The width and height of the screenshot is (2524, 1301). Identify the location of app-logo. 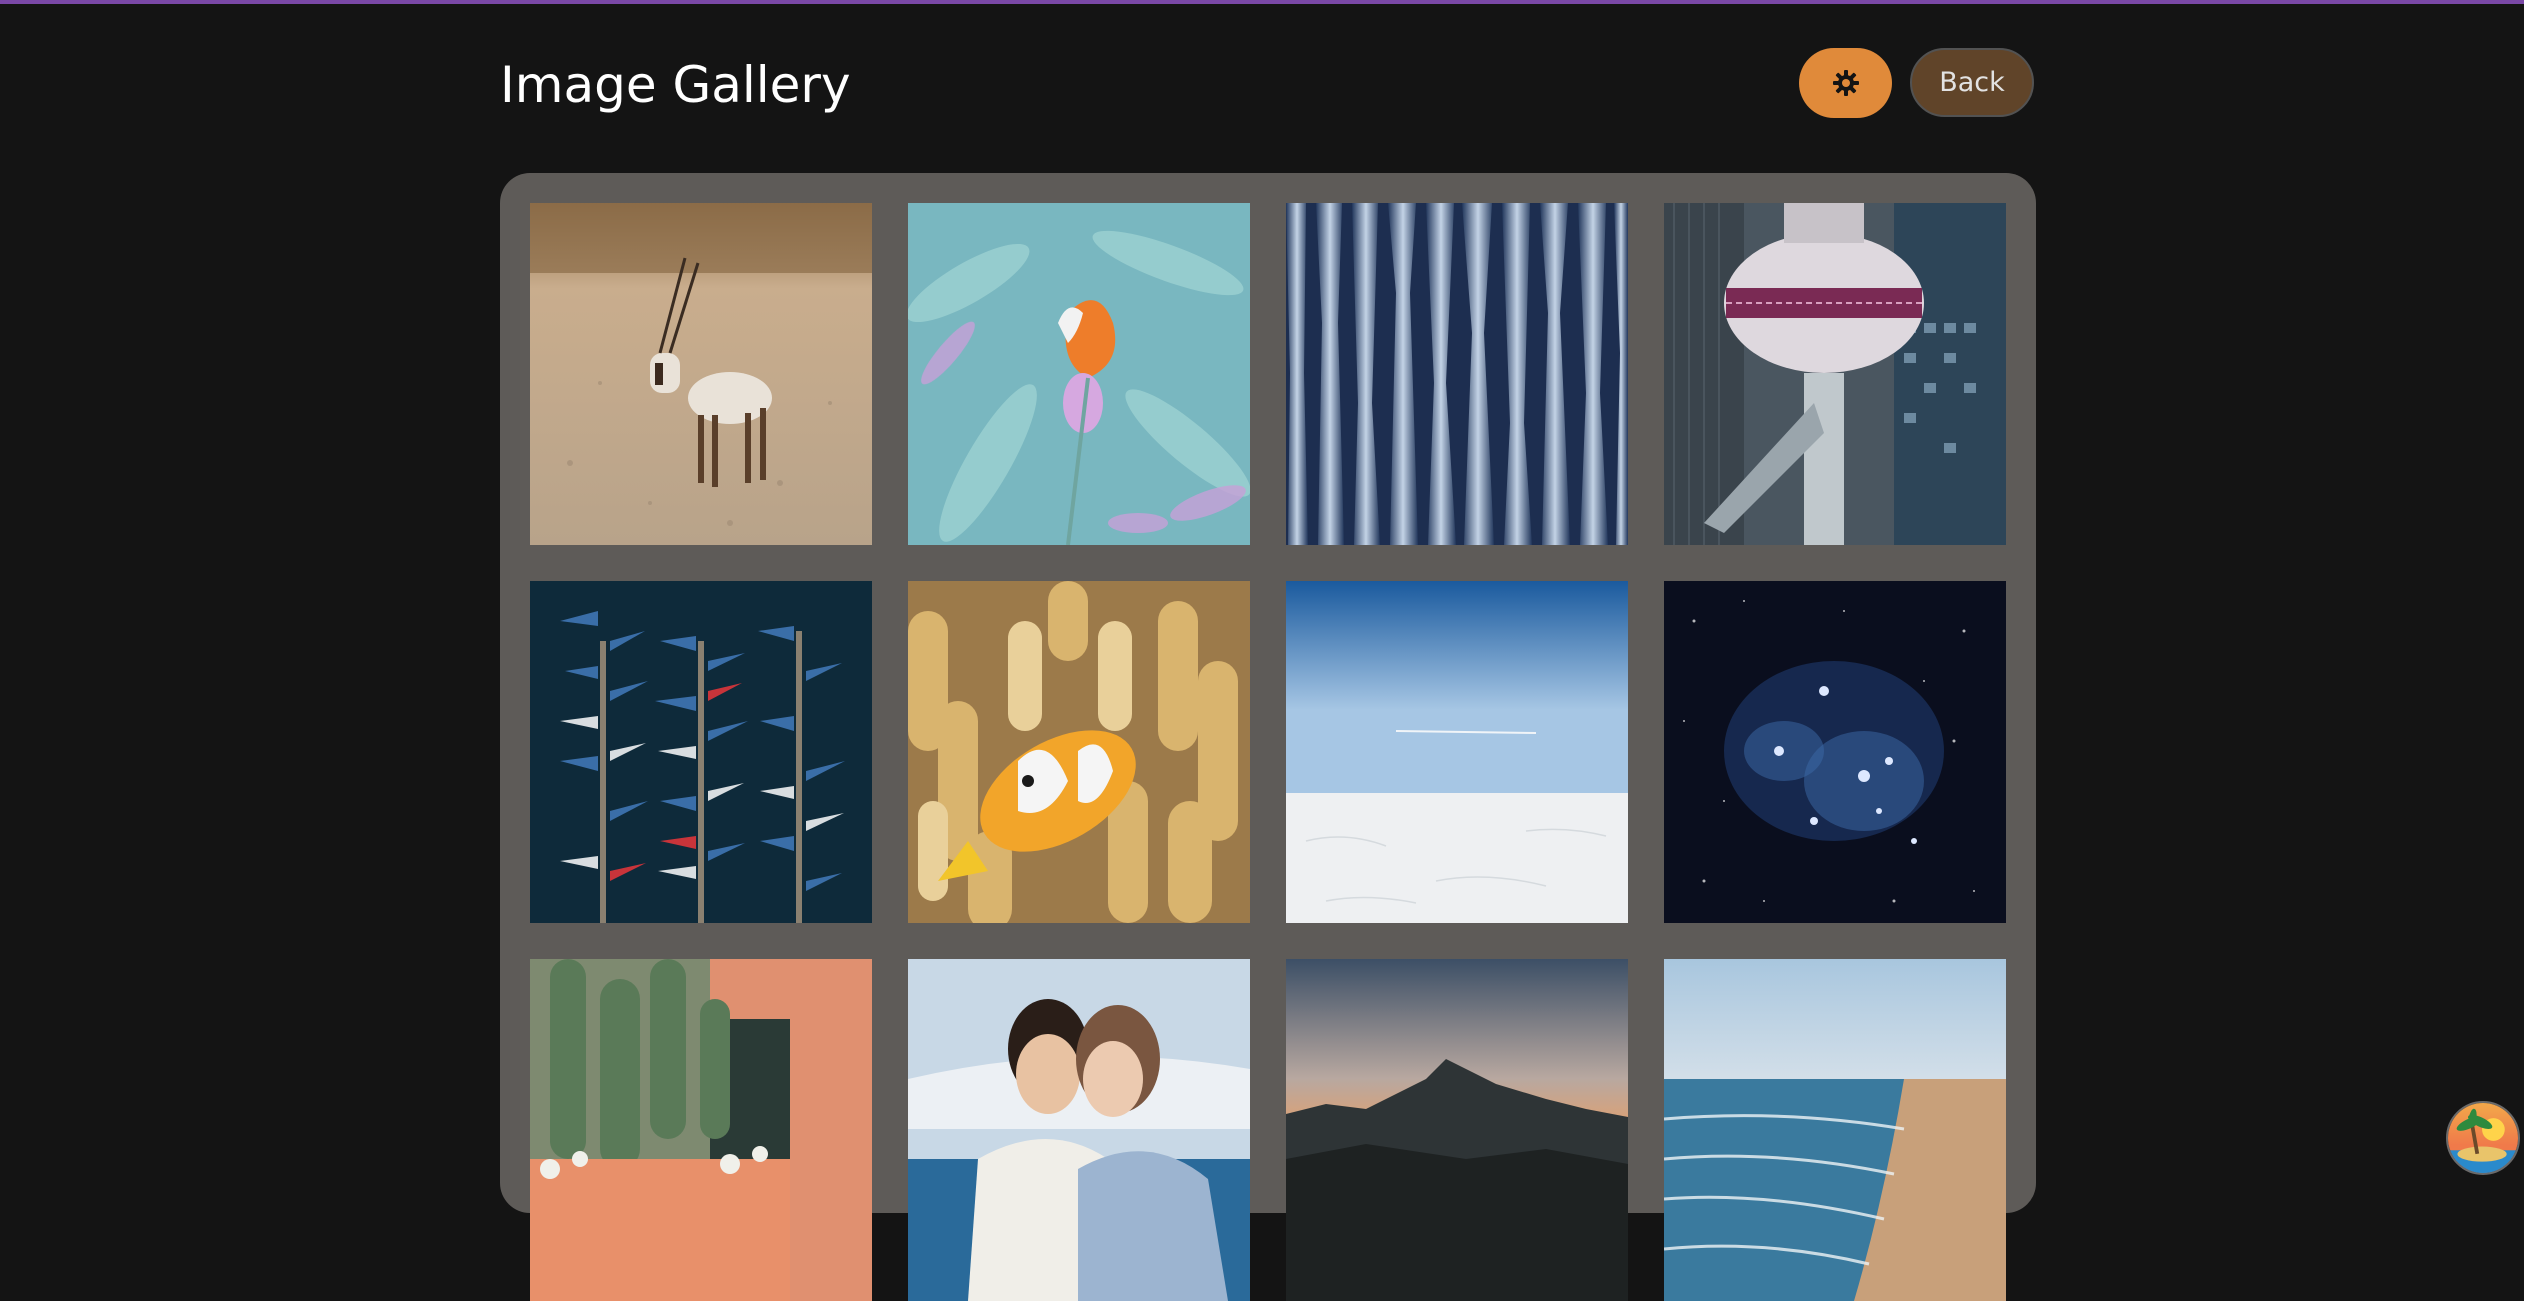
(2483, 1138).